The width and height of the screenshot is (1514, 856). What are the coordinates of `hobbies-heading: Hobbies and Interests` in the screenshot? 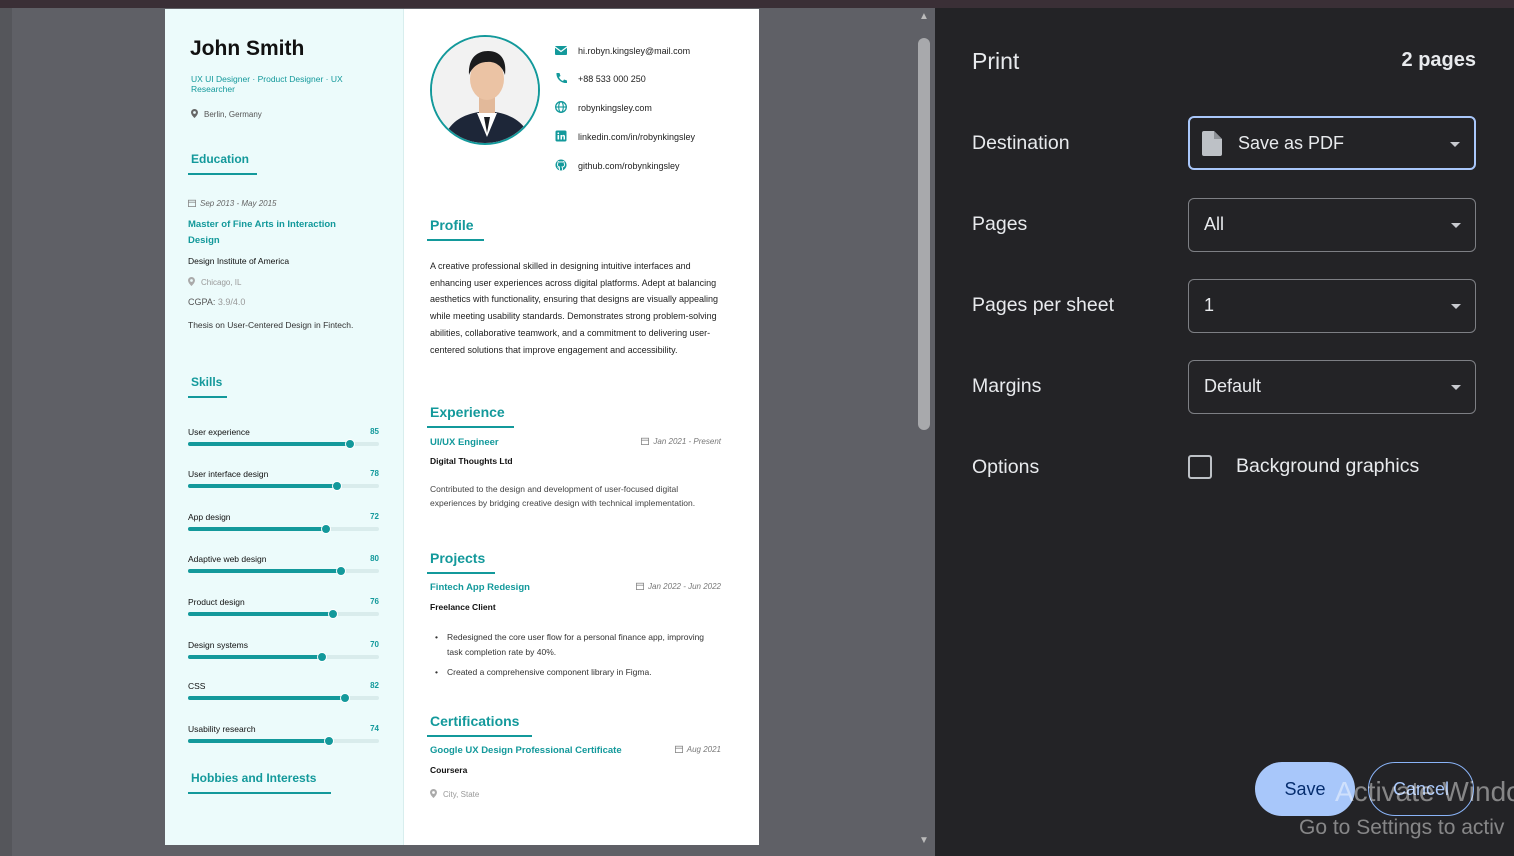 It's located at (254, 778).